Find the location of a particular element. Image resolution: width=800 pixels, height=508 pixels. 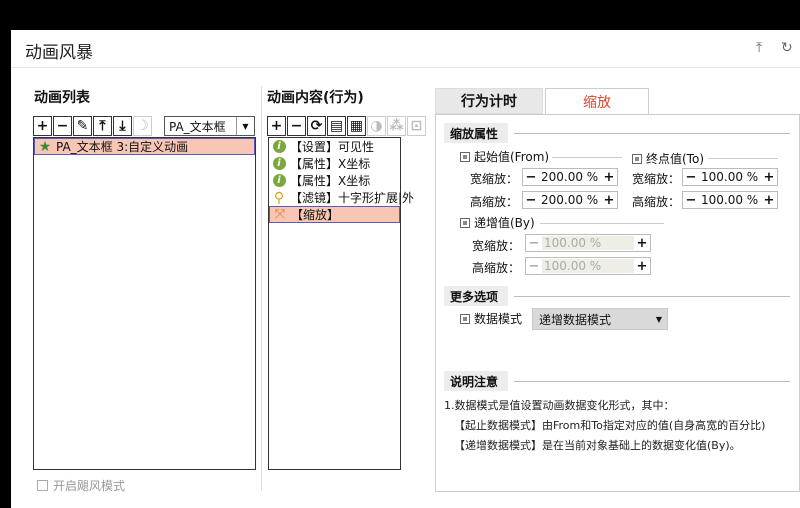

list-item: ⚲ 【滤镜】十字形扩展|外 is located at coordinates (341, 197).